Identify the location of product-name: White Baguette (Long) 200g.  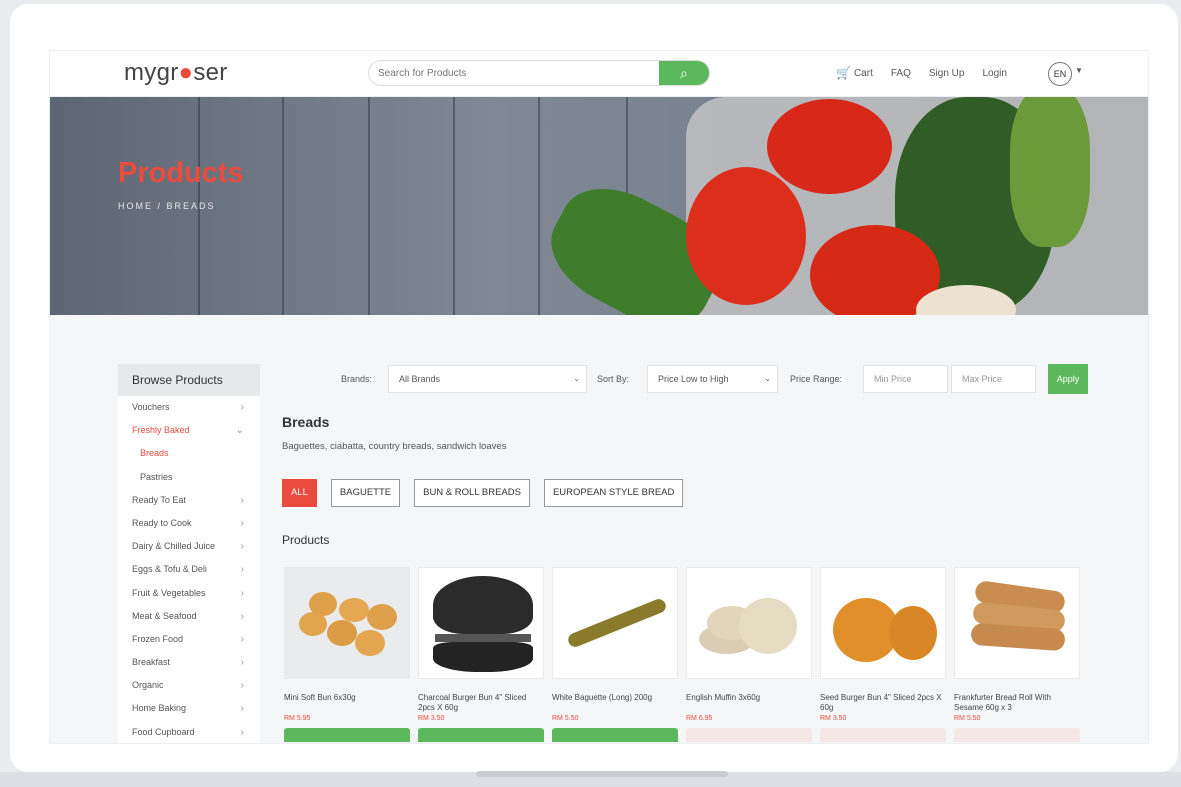
(615, 703).